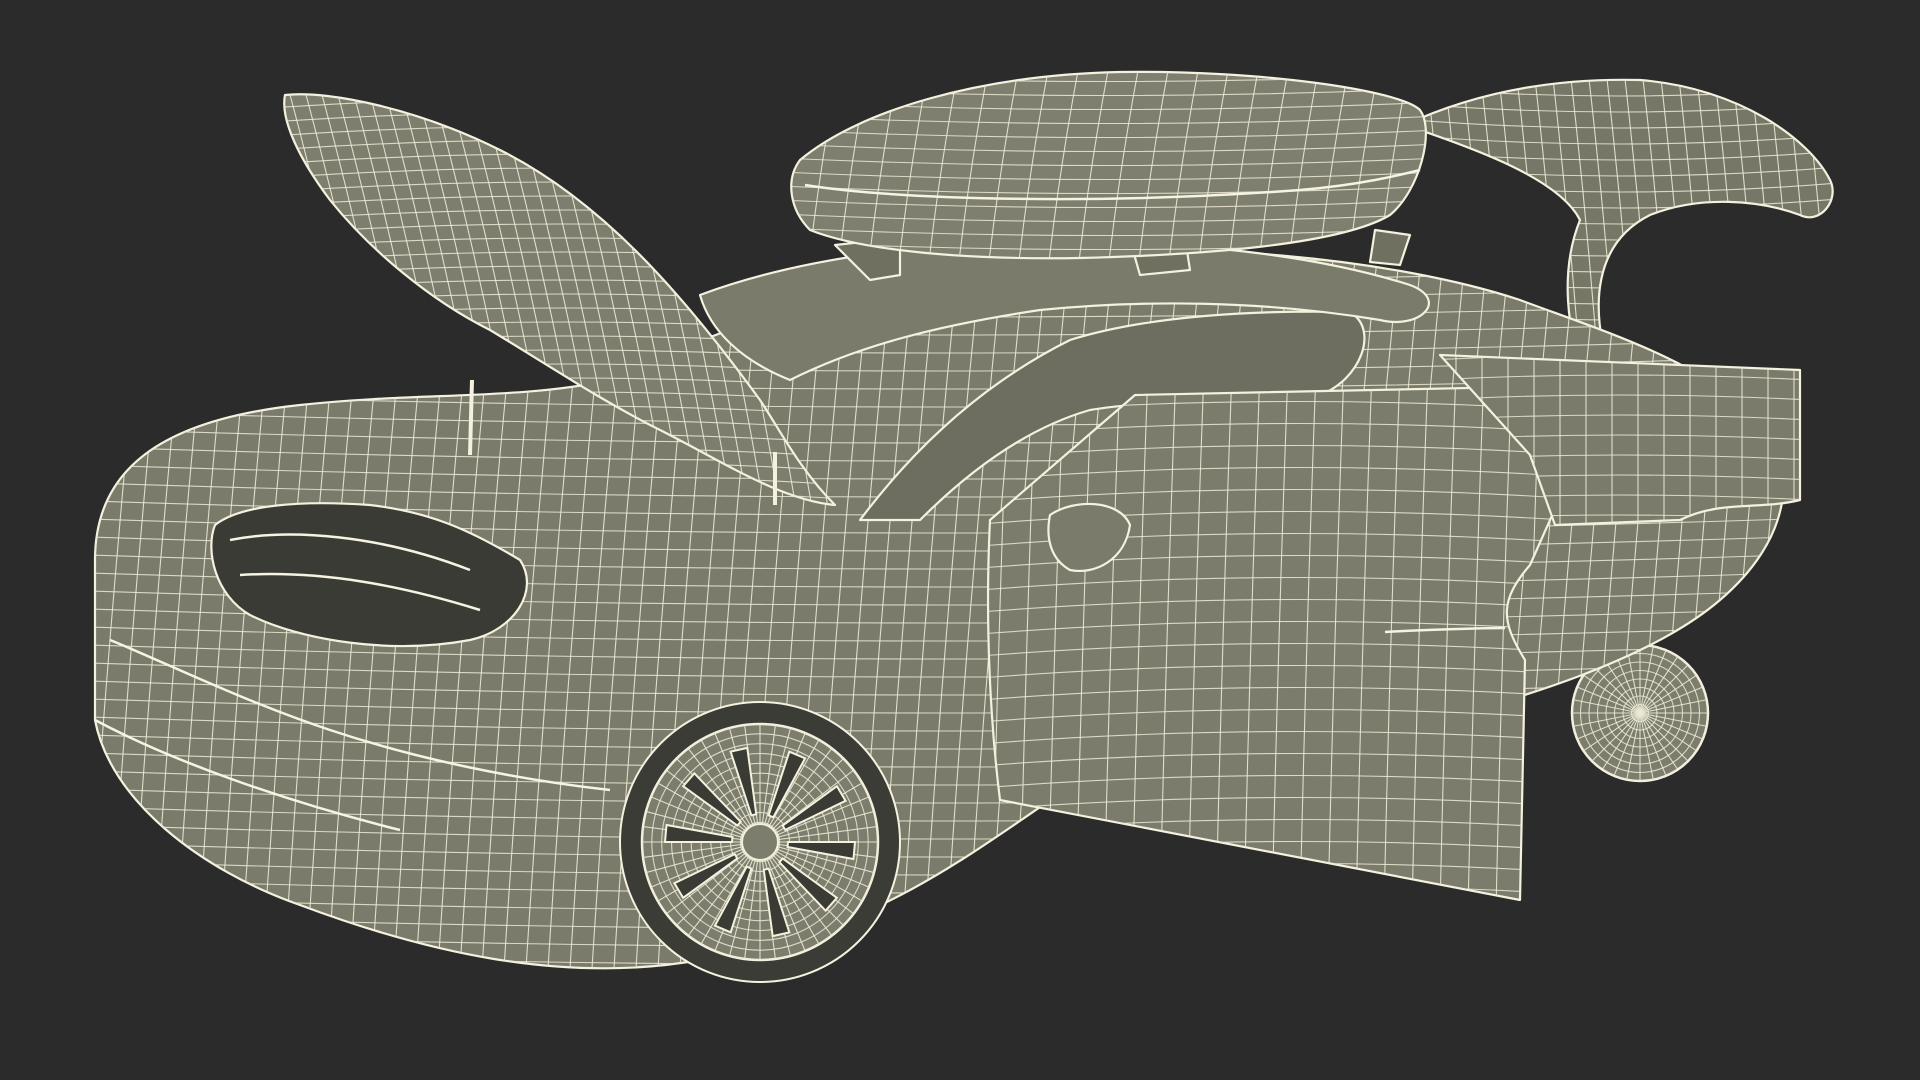  I want to click on front-wheel, so click(760, 842).